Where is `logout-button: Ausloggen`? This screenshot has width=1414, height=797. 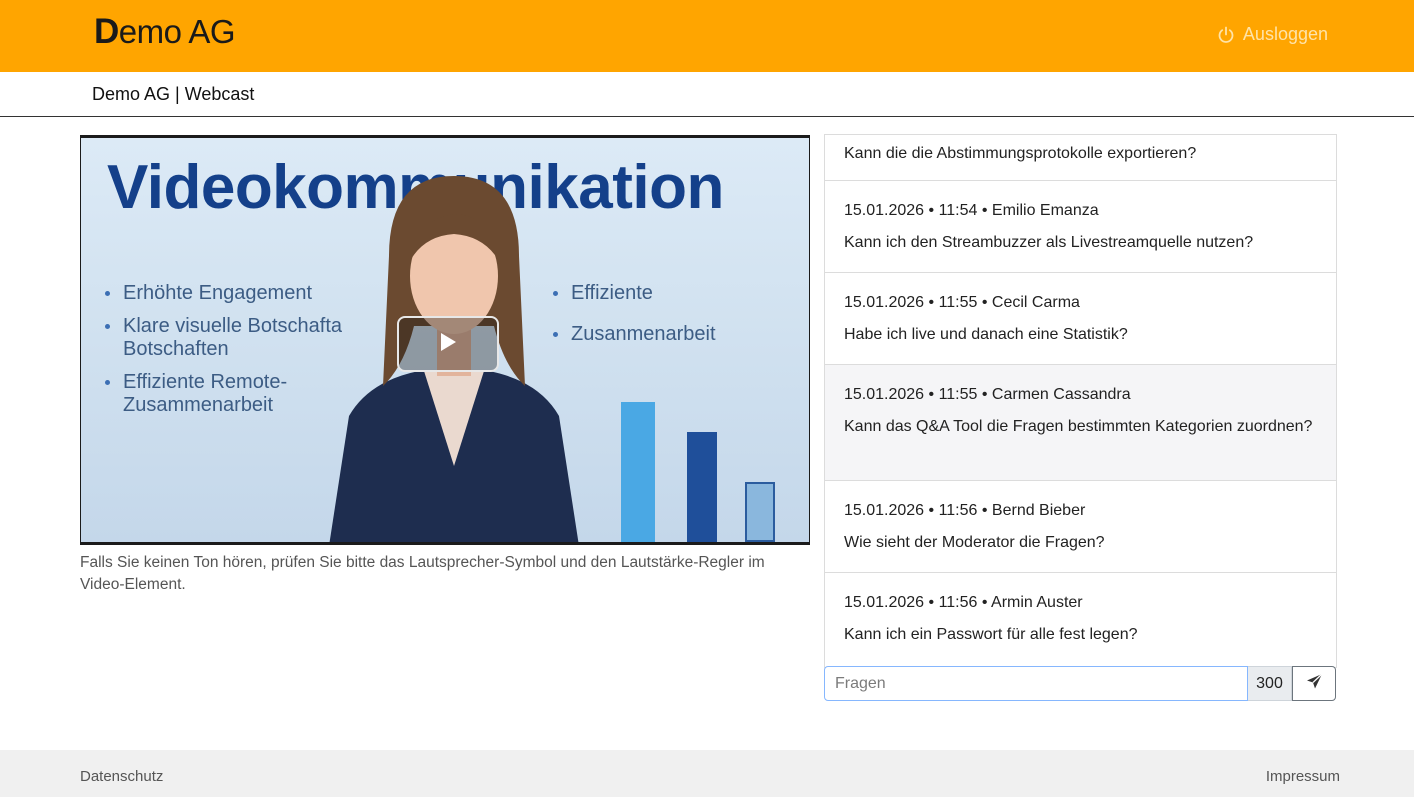
logout-button: Ausloggen is located at coordinates (1272, 34).